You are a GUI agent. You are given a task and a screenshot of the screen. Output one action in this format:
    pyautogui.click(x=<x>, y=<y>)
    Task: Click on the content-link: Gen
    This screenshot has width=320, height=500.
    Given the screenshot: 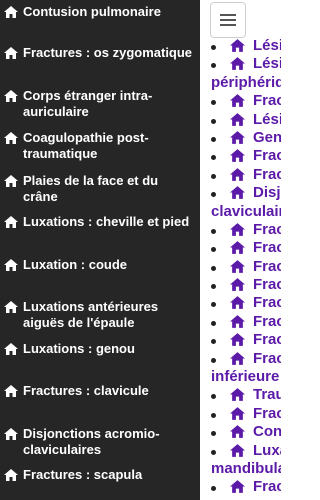 What is the action you would take?
    pyautogui.click(x=240, y=138)
    